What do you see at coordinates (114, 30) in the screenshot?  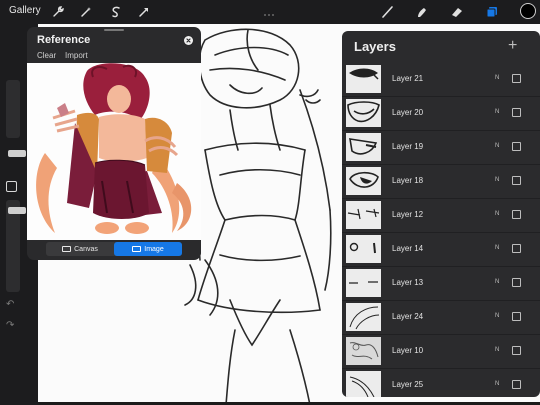 I see `reference-drag-handle` at bounding box center [114, 30].